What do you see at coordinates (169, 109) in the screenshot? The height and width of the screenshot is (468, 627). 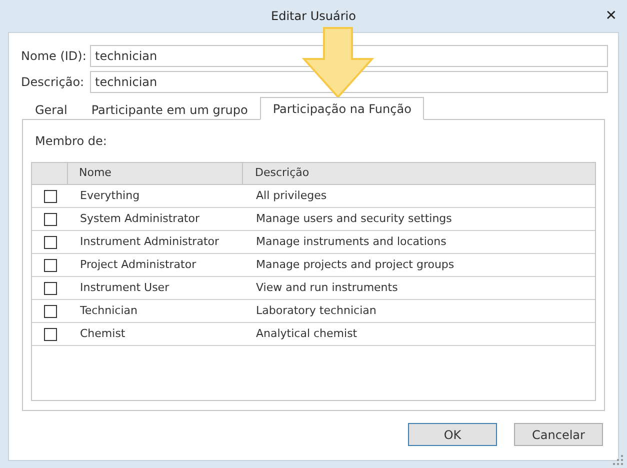 I see `tab: Participante em um grupo` at bounding box center [169, 109].